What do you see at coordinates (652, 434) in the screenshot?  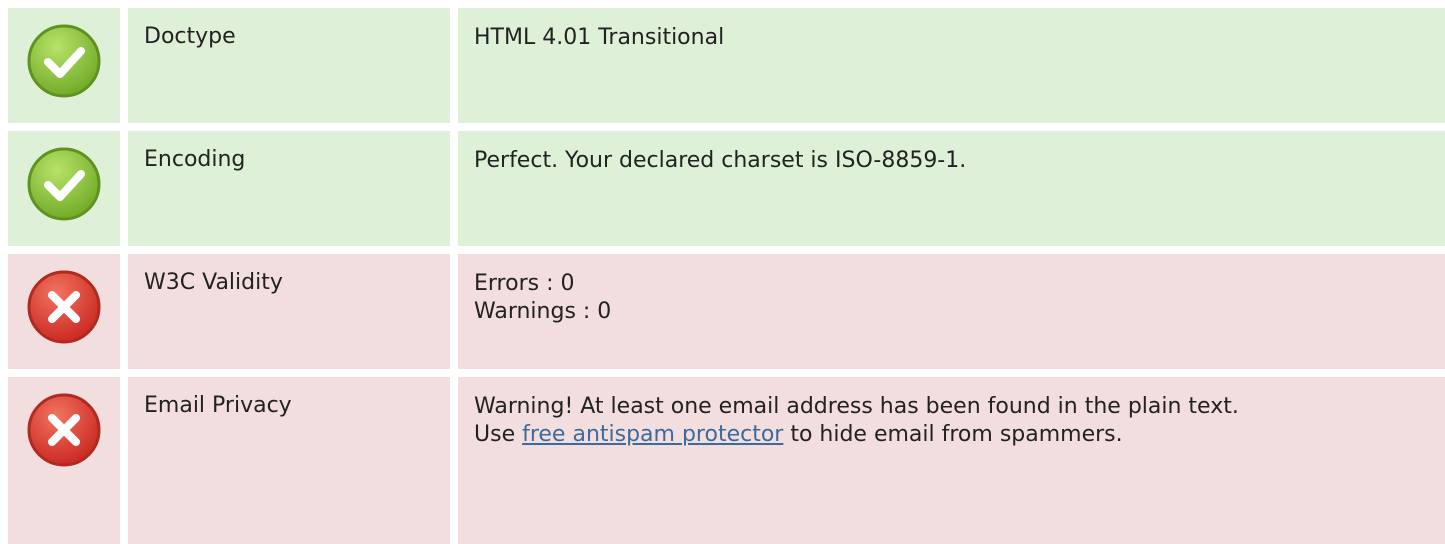 I see `antispam-protector-link: free antispam protector` at bounding box center [652, 434].